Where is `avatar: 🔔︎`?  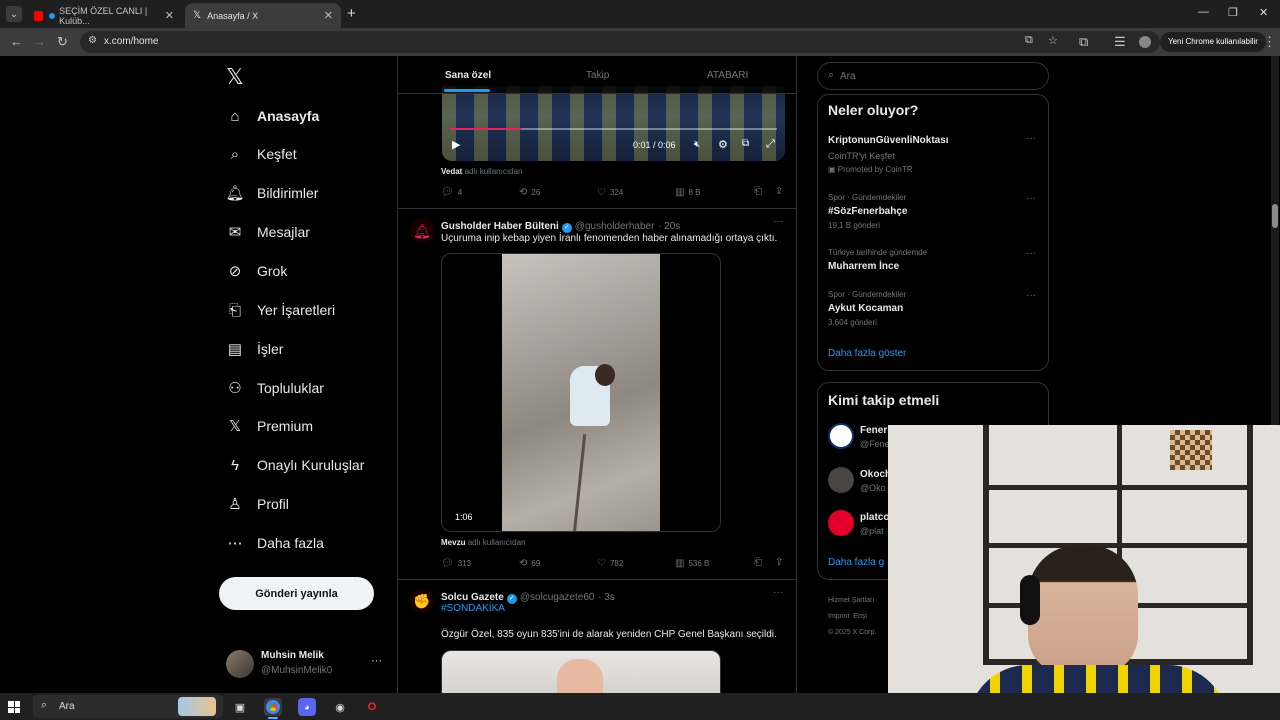 avatar: 🔔︎ is located at coordinates (422, 231).